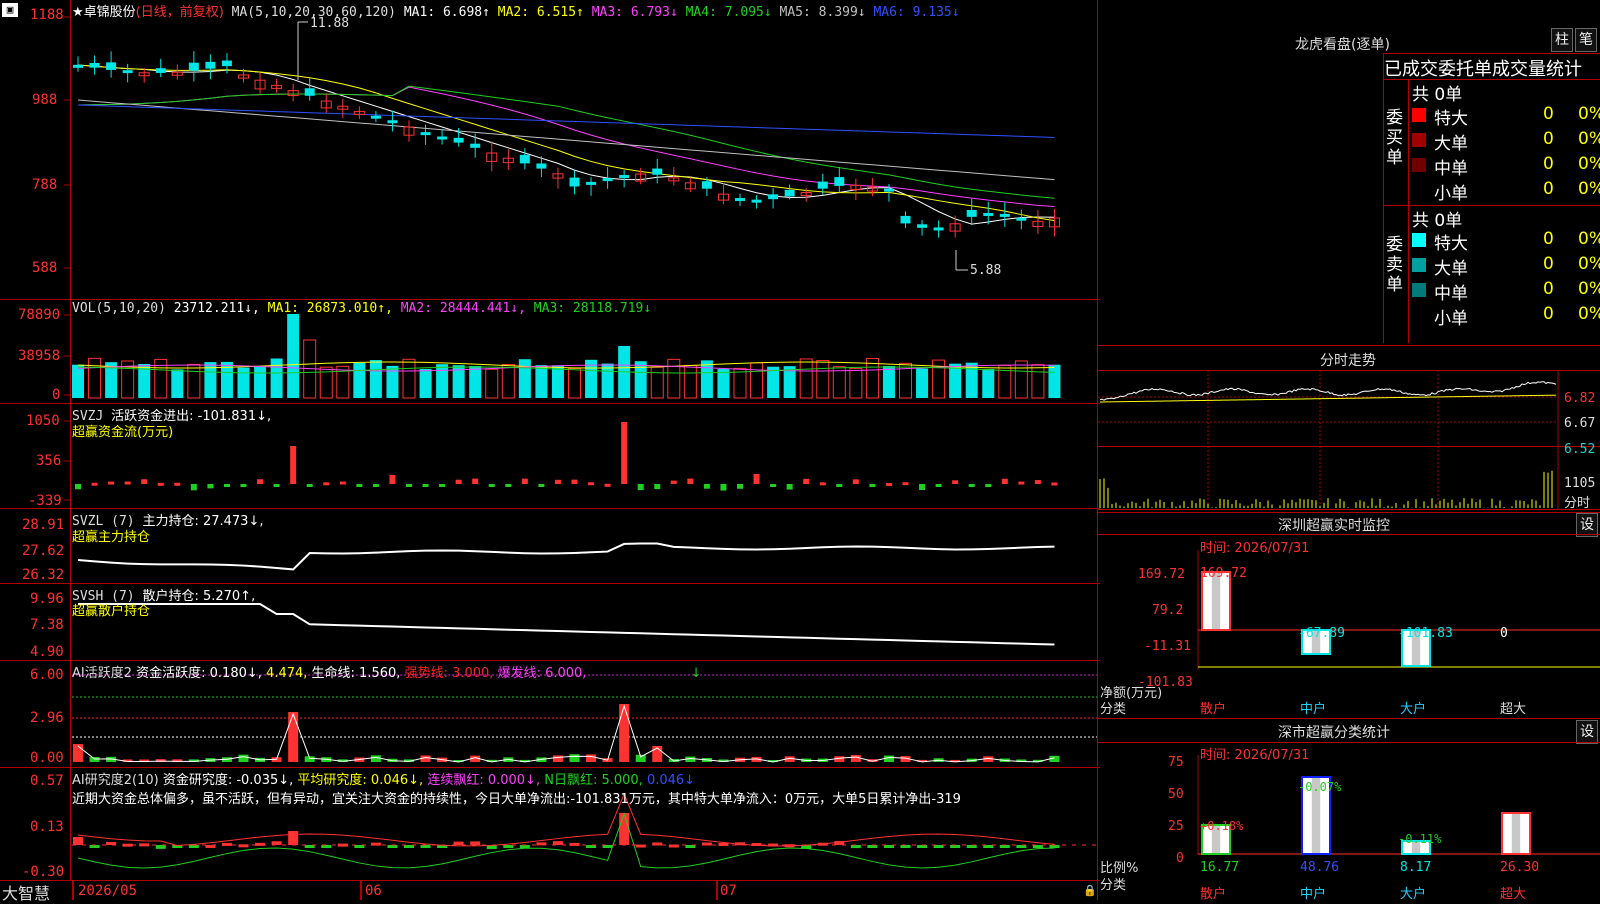 The width and height of the screenshot is (1600, 904). Describe the element at coordinates (39, 315) in the screenshot. I see `vol-axis-label: 78890` at that location.